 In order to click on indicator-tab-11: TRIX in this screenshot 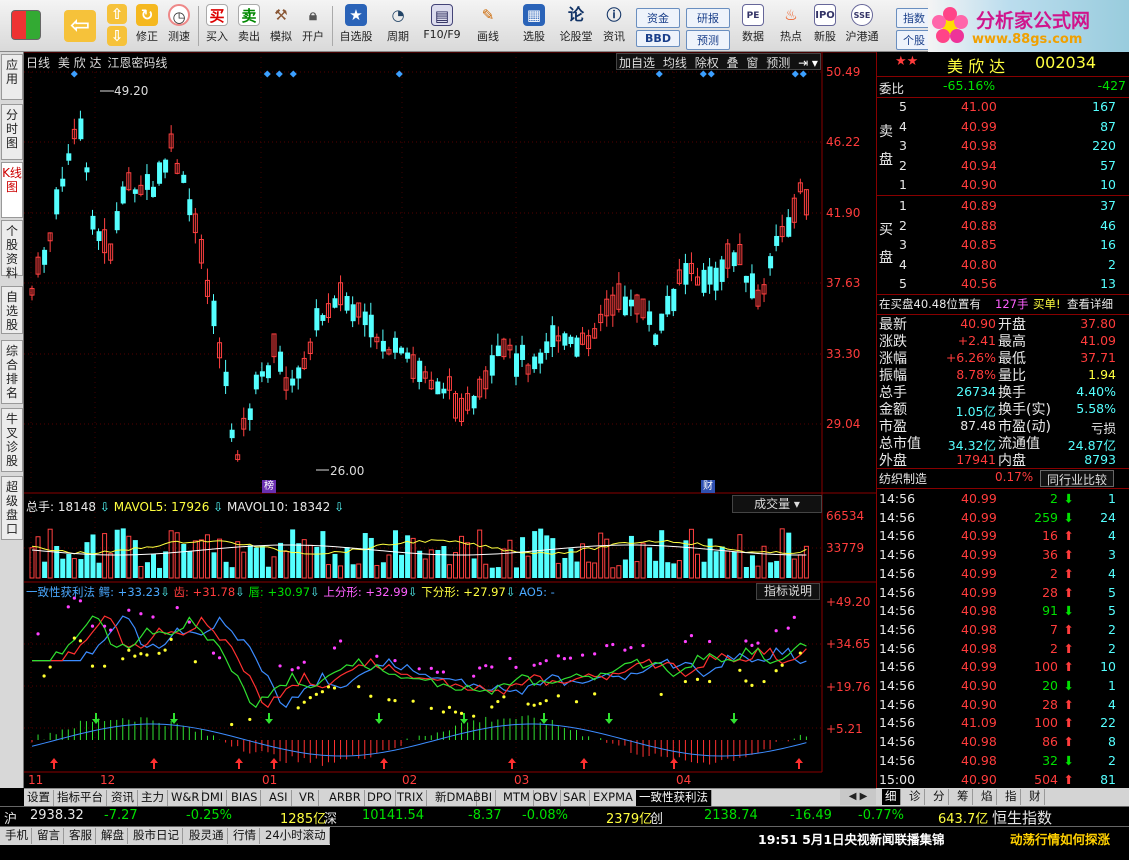, I will do `click(411, 798)`.